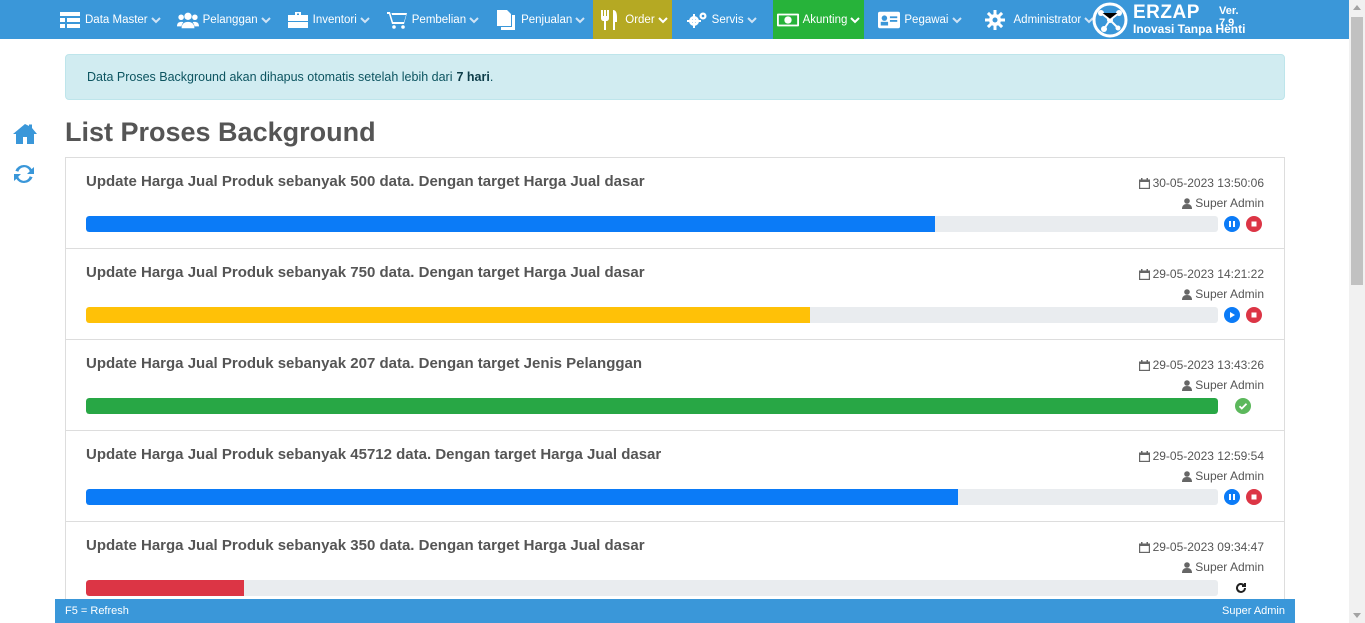 This screenshot has height=623, width=1365. Describe the element at coordinates (640, 19) in the screenshot. I see `nav-label: Order` at that location.